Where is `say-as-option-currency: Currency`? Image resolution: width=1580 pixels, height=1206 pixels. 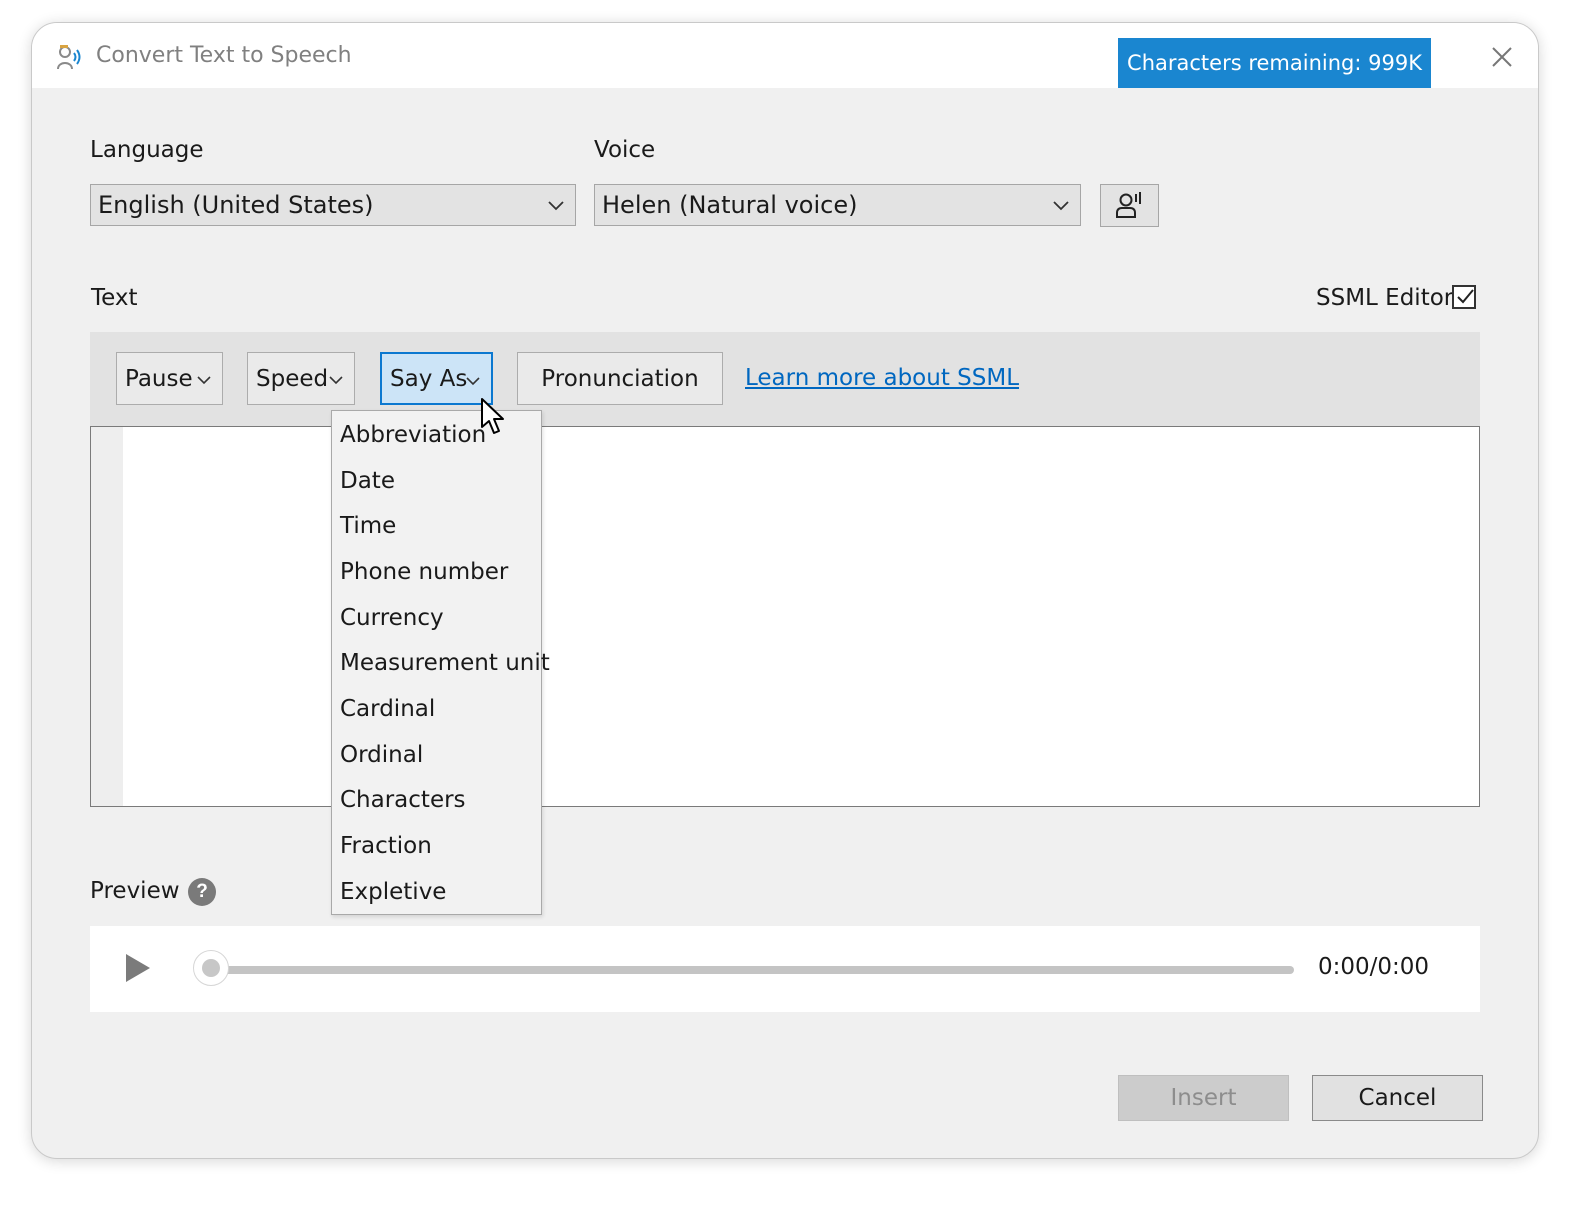
say-as-option-currency: Currency is located at coordinates (438, 618).